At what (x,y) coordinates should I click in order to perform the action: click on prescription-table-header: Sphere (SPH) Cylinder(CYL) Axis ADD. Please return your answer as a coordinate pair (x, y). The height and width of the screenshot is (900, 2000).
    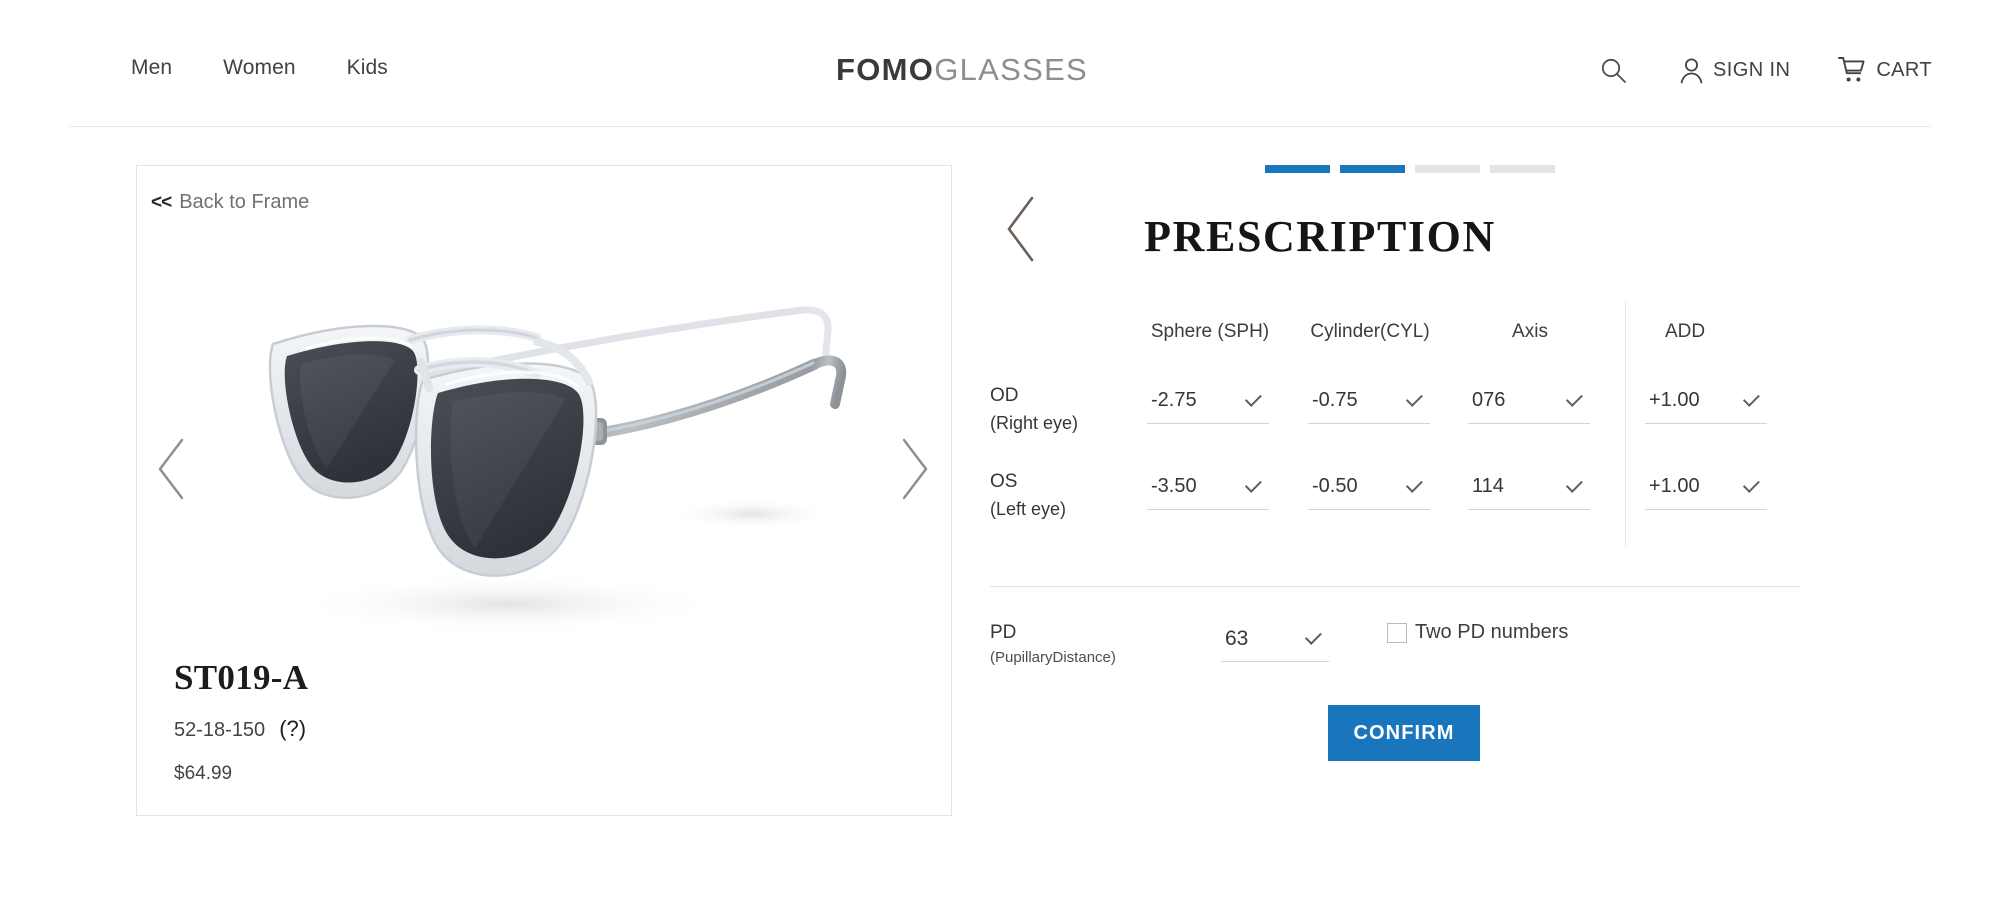
    Looking at the image, I should click on (1405, 344).